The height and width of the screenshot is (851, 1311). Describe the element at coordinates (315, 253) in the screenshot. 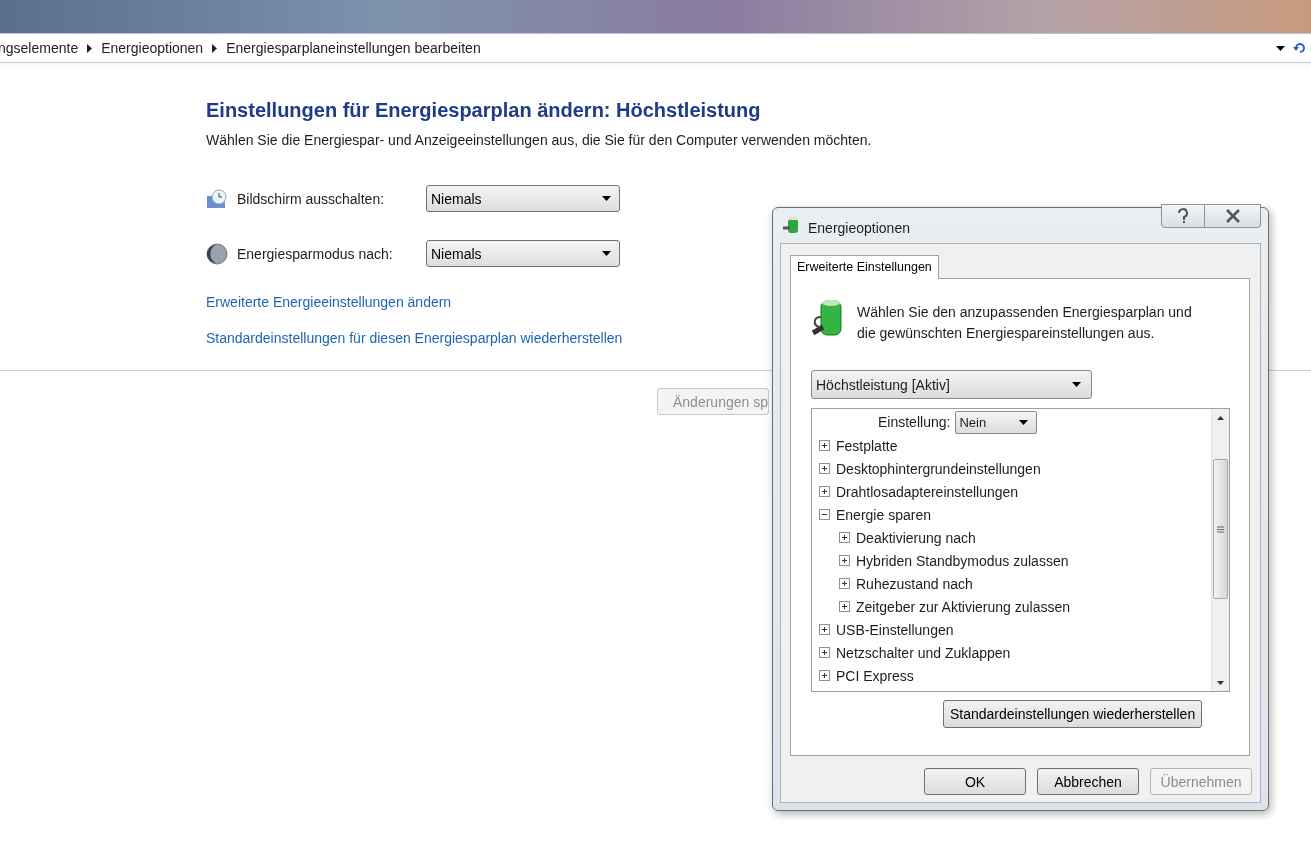

I see `setting-label: Energiesparmodus nach:` at that location.